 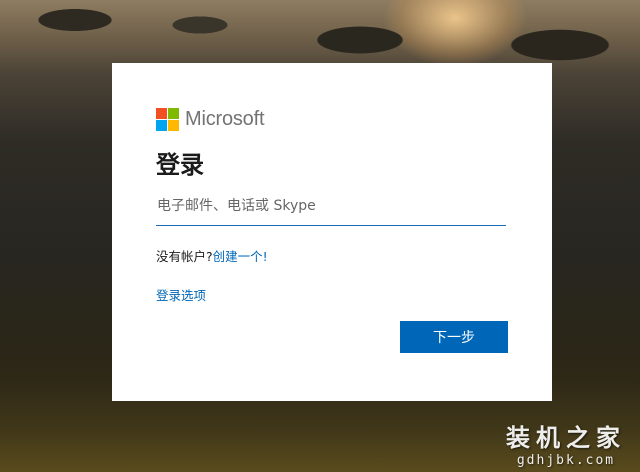 I want to click on watermark-url: gdhjbk.com, so click(x=566, y=460).